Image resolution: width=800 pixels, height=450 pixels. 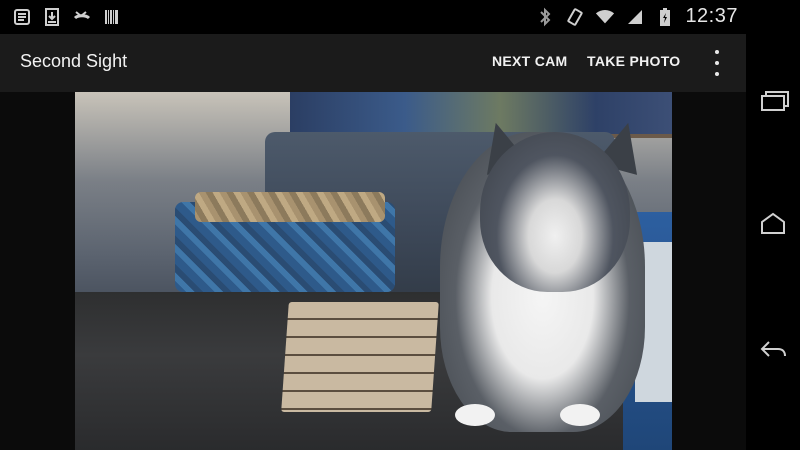 What do you see at coordinates (555, 212) in the screenshot?
I see `cat-head` at bounding box center [555, 212].